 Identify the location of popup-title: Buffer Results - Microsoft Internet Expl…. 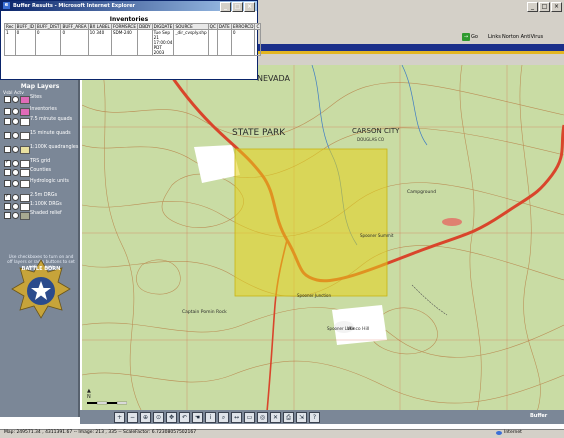
(74, 6).